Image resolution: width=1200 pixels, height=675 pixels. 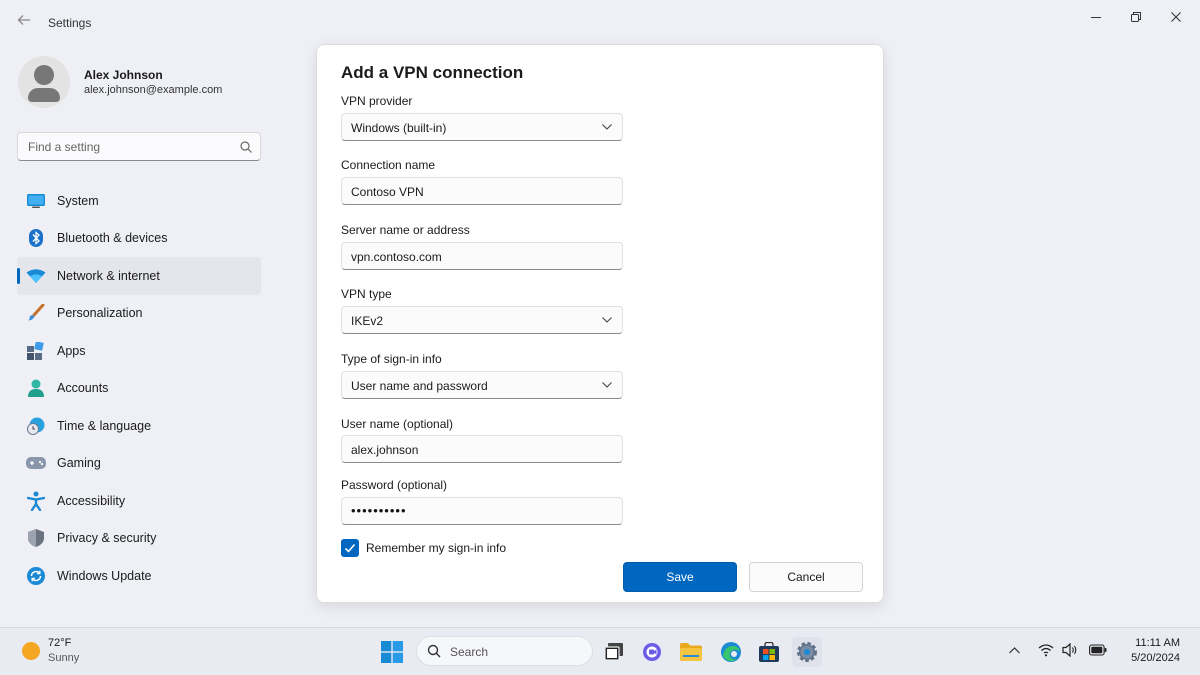 What do you see at coordinates (504, 651) in the screenshot?
I see `taskbar-search: Search` at bounding box center [504, 651].